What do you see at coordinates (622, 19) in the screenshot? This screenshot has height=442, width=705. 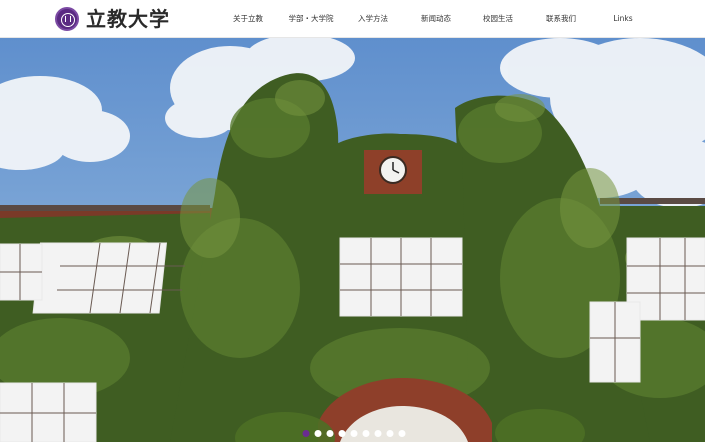 I see `nav-item-links: Links` at bounding box center [622, 19].